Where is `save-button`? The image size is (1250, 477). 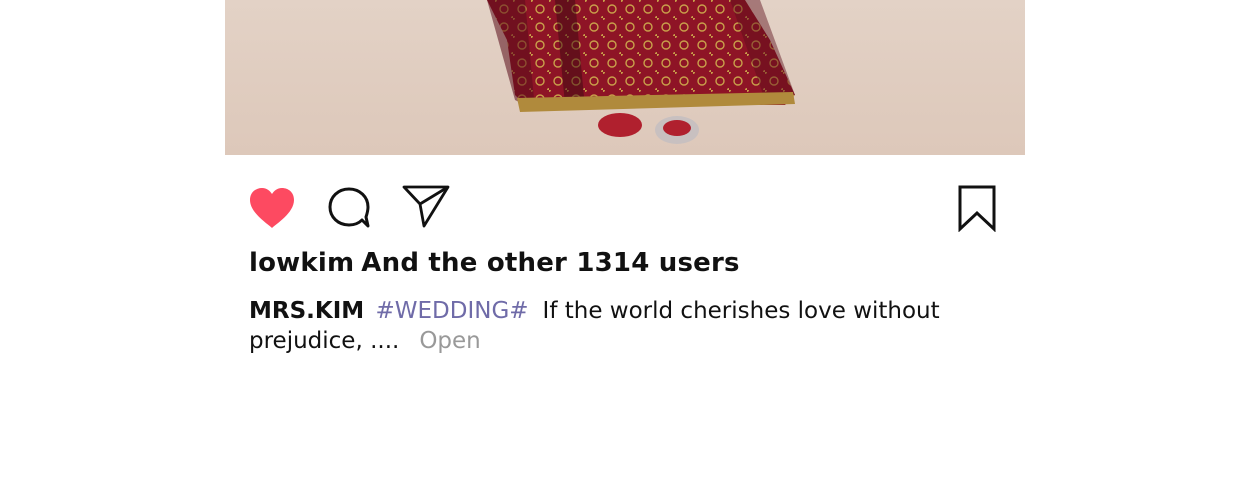 save-button is located at coordinates (977, 208).